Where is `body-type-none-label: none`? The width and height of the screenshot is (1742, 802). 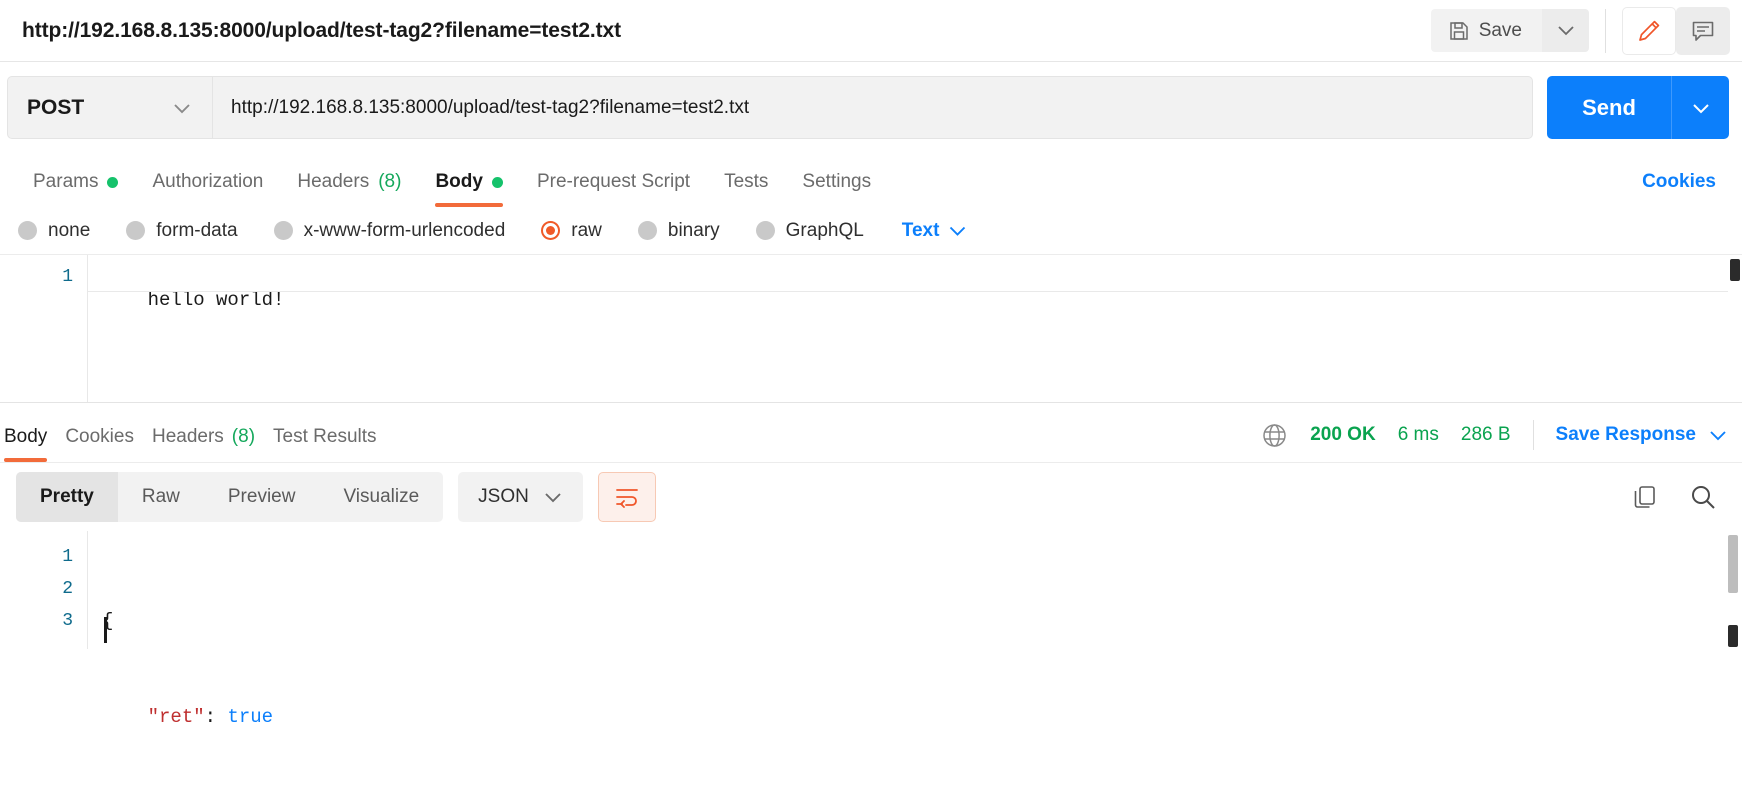 body-type-none-label: none is located at coordinates (69, 230).